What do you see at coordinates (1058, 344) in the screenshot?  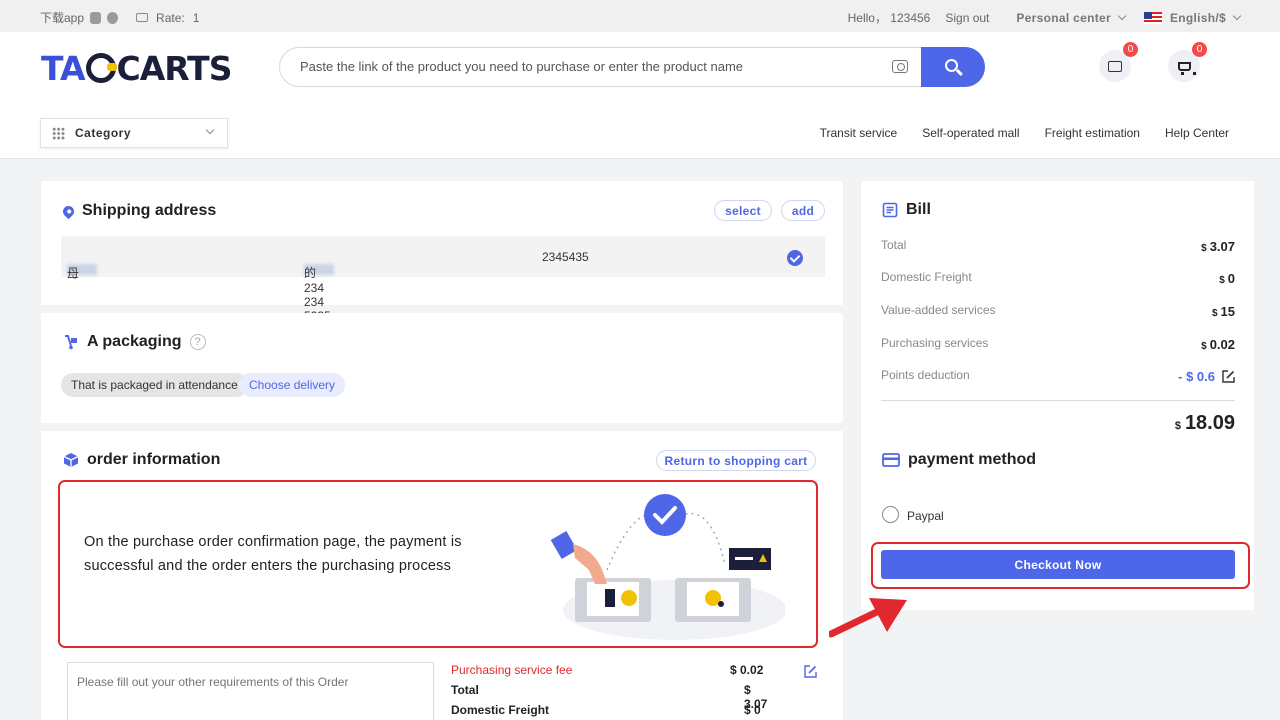 I see `bill-row-purchasing-services: Purchasing services $0.02` at bounding box center [1058, 344].